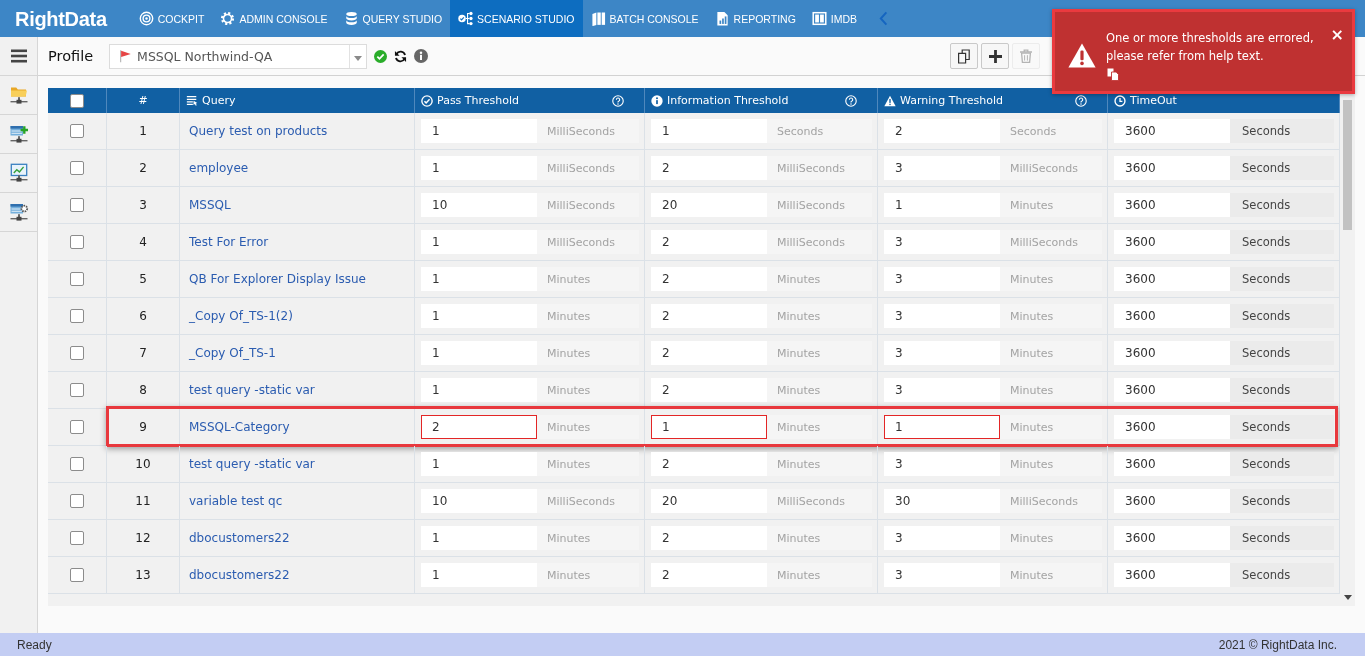 Image resolution: width=1365 pixels, height=656 pixels. Describe the element at coordinates (171, 18) in the screenshot. I see `nav-tab: COCKPIT` at that location.